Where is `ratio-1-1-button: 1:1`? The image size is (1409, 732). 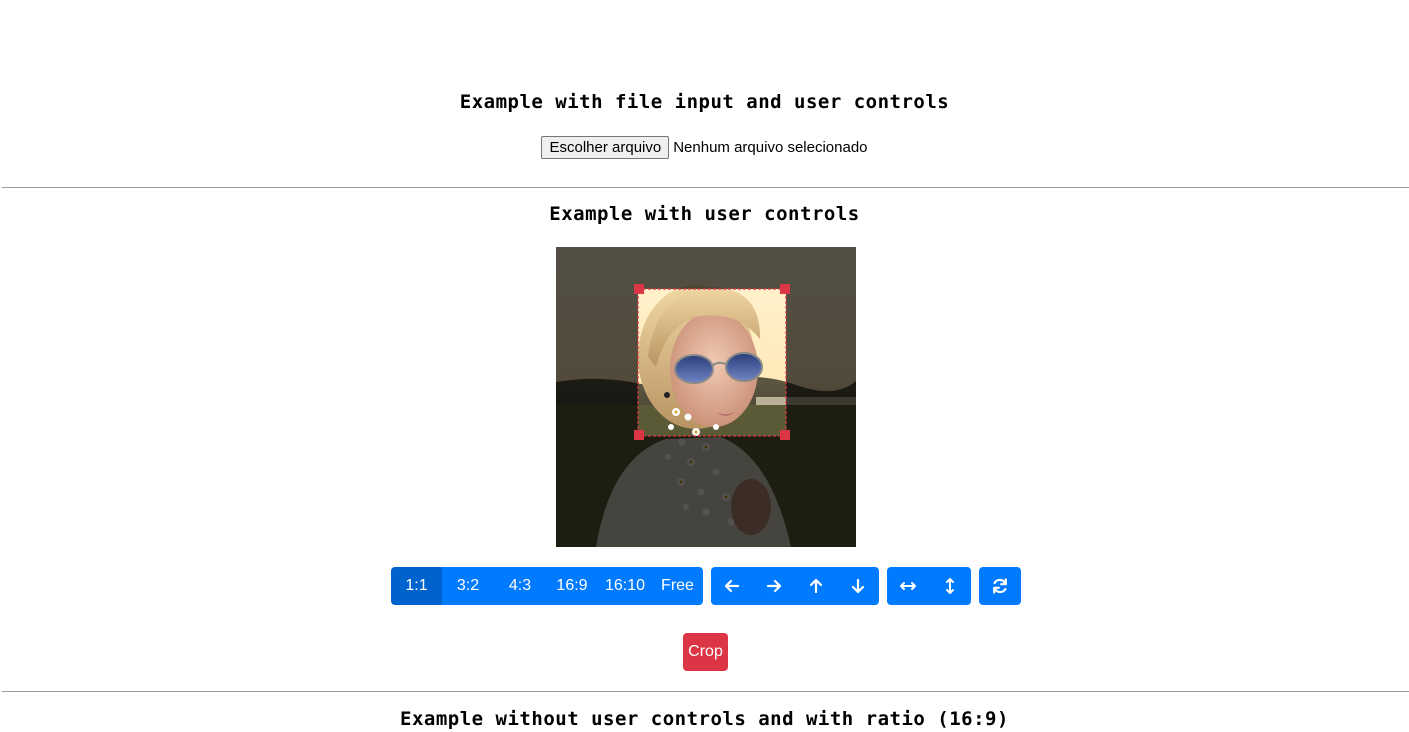
ratio-1-1-button: 1:1 is located at coordinates (416, 586).